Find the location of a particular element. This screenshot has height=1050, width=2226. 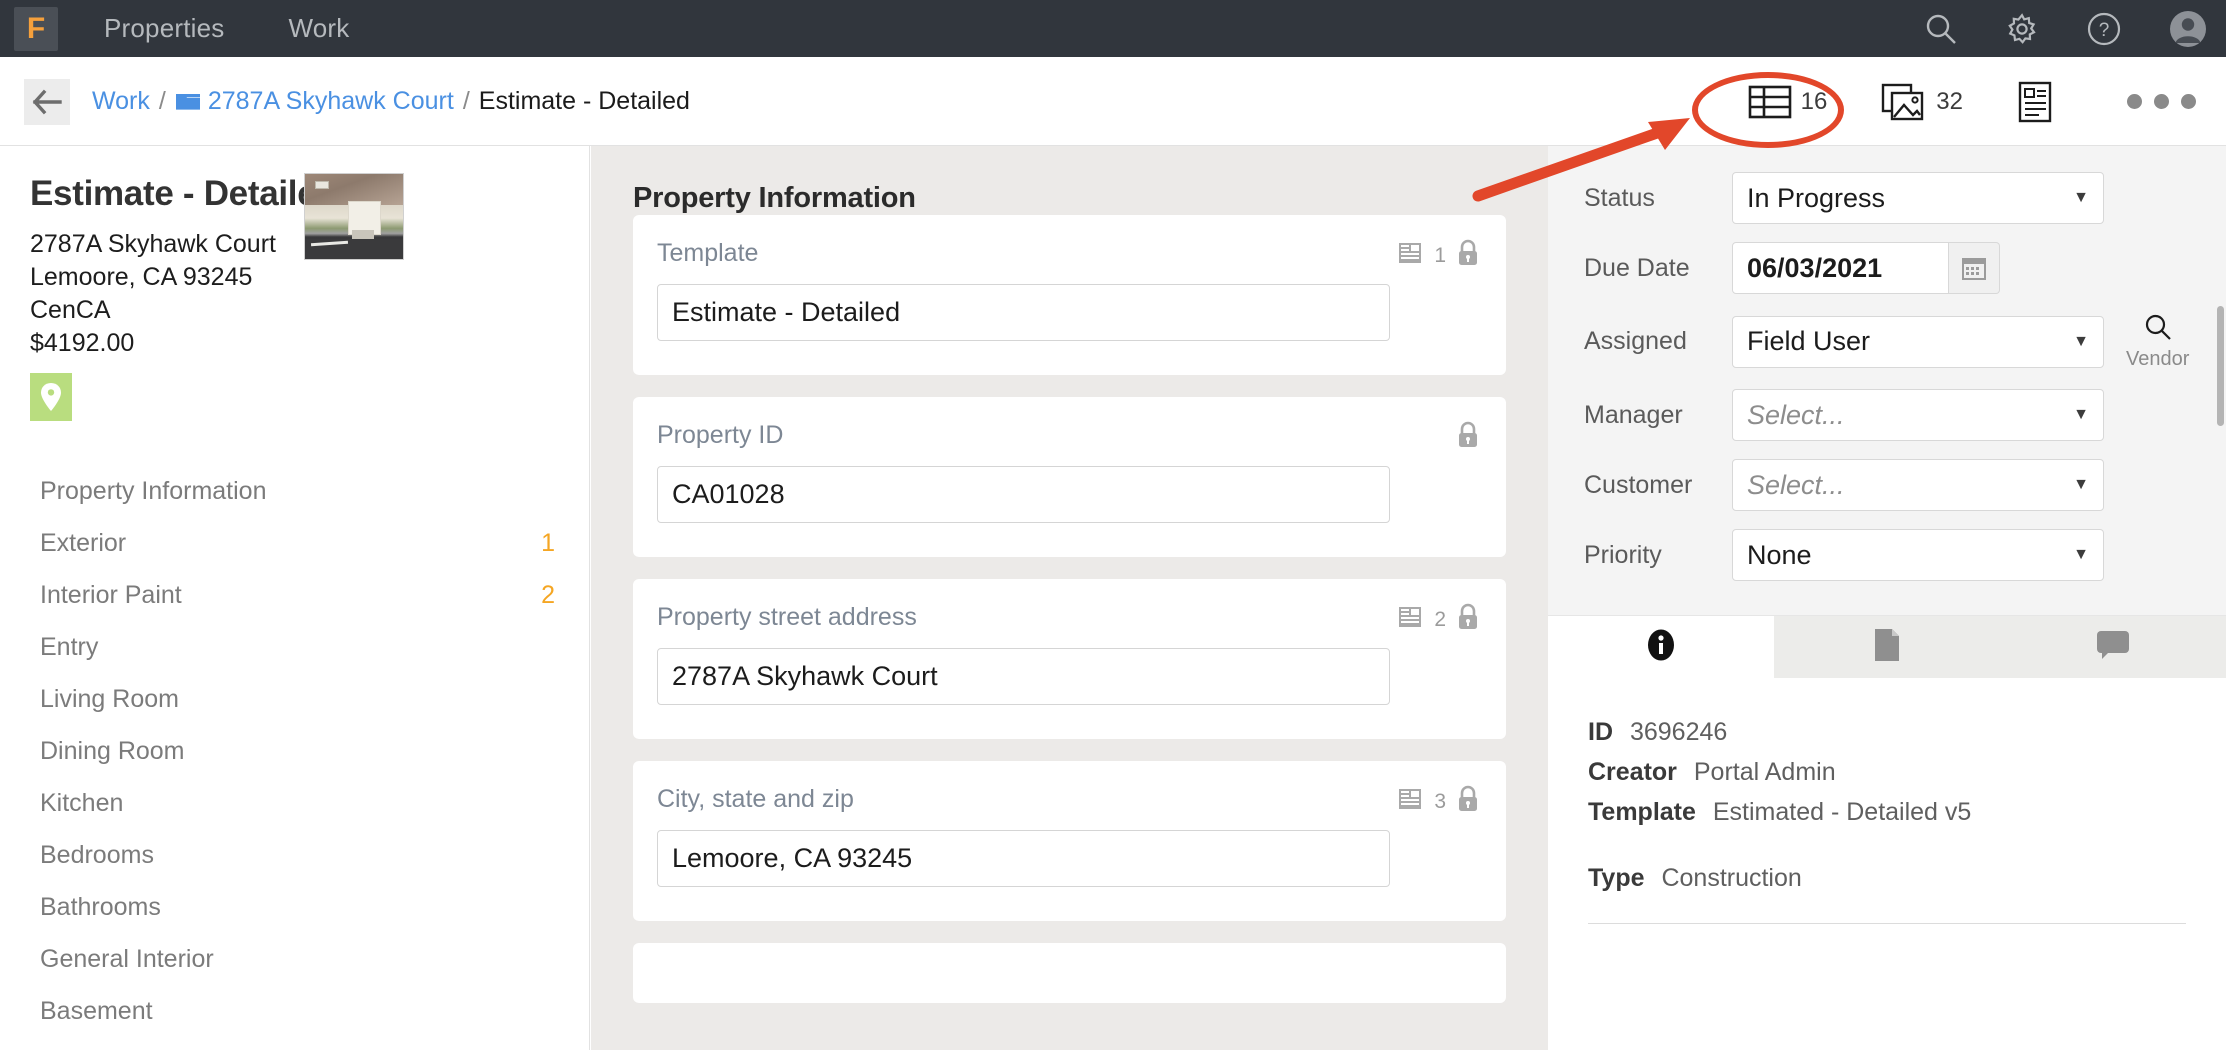

due-date-group: 06/03/2021 is located at coordinates (1866, 268).